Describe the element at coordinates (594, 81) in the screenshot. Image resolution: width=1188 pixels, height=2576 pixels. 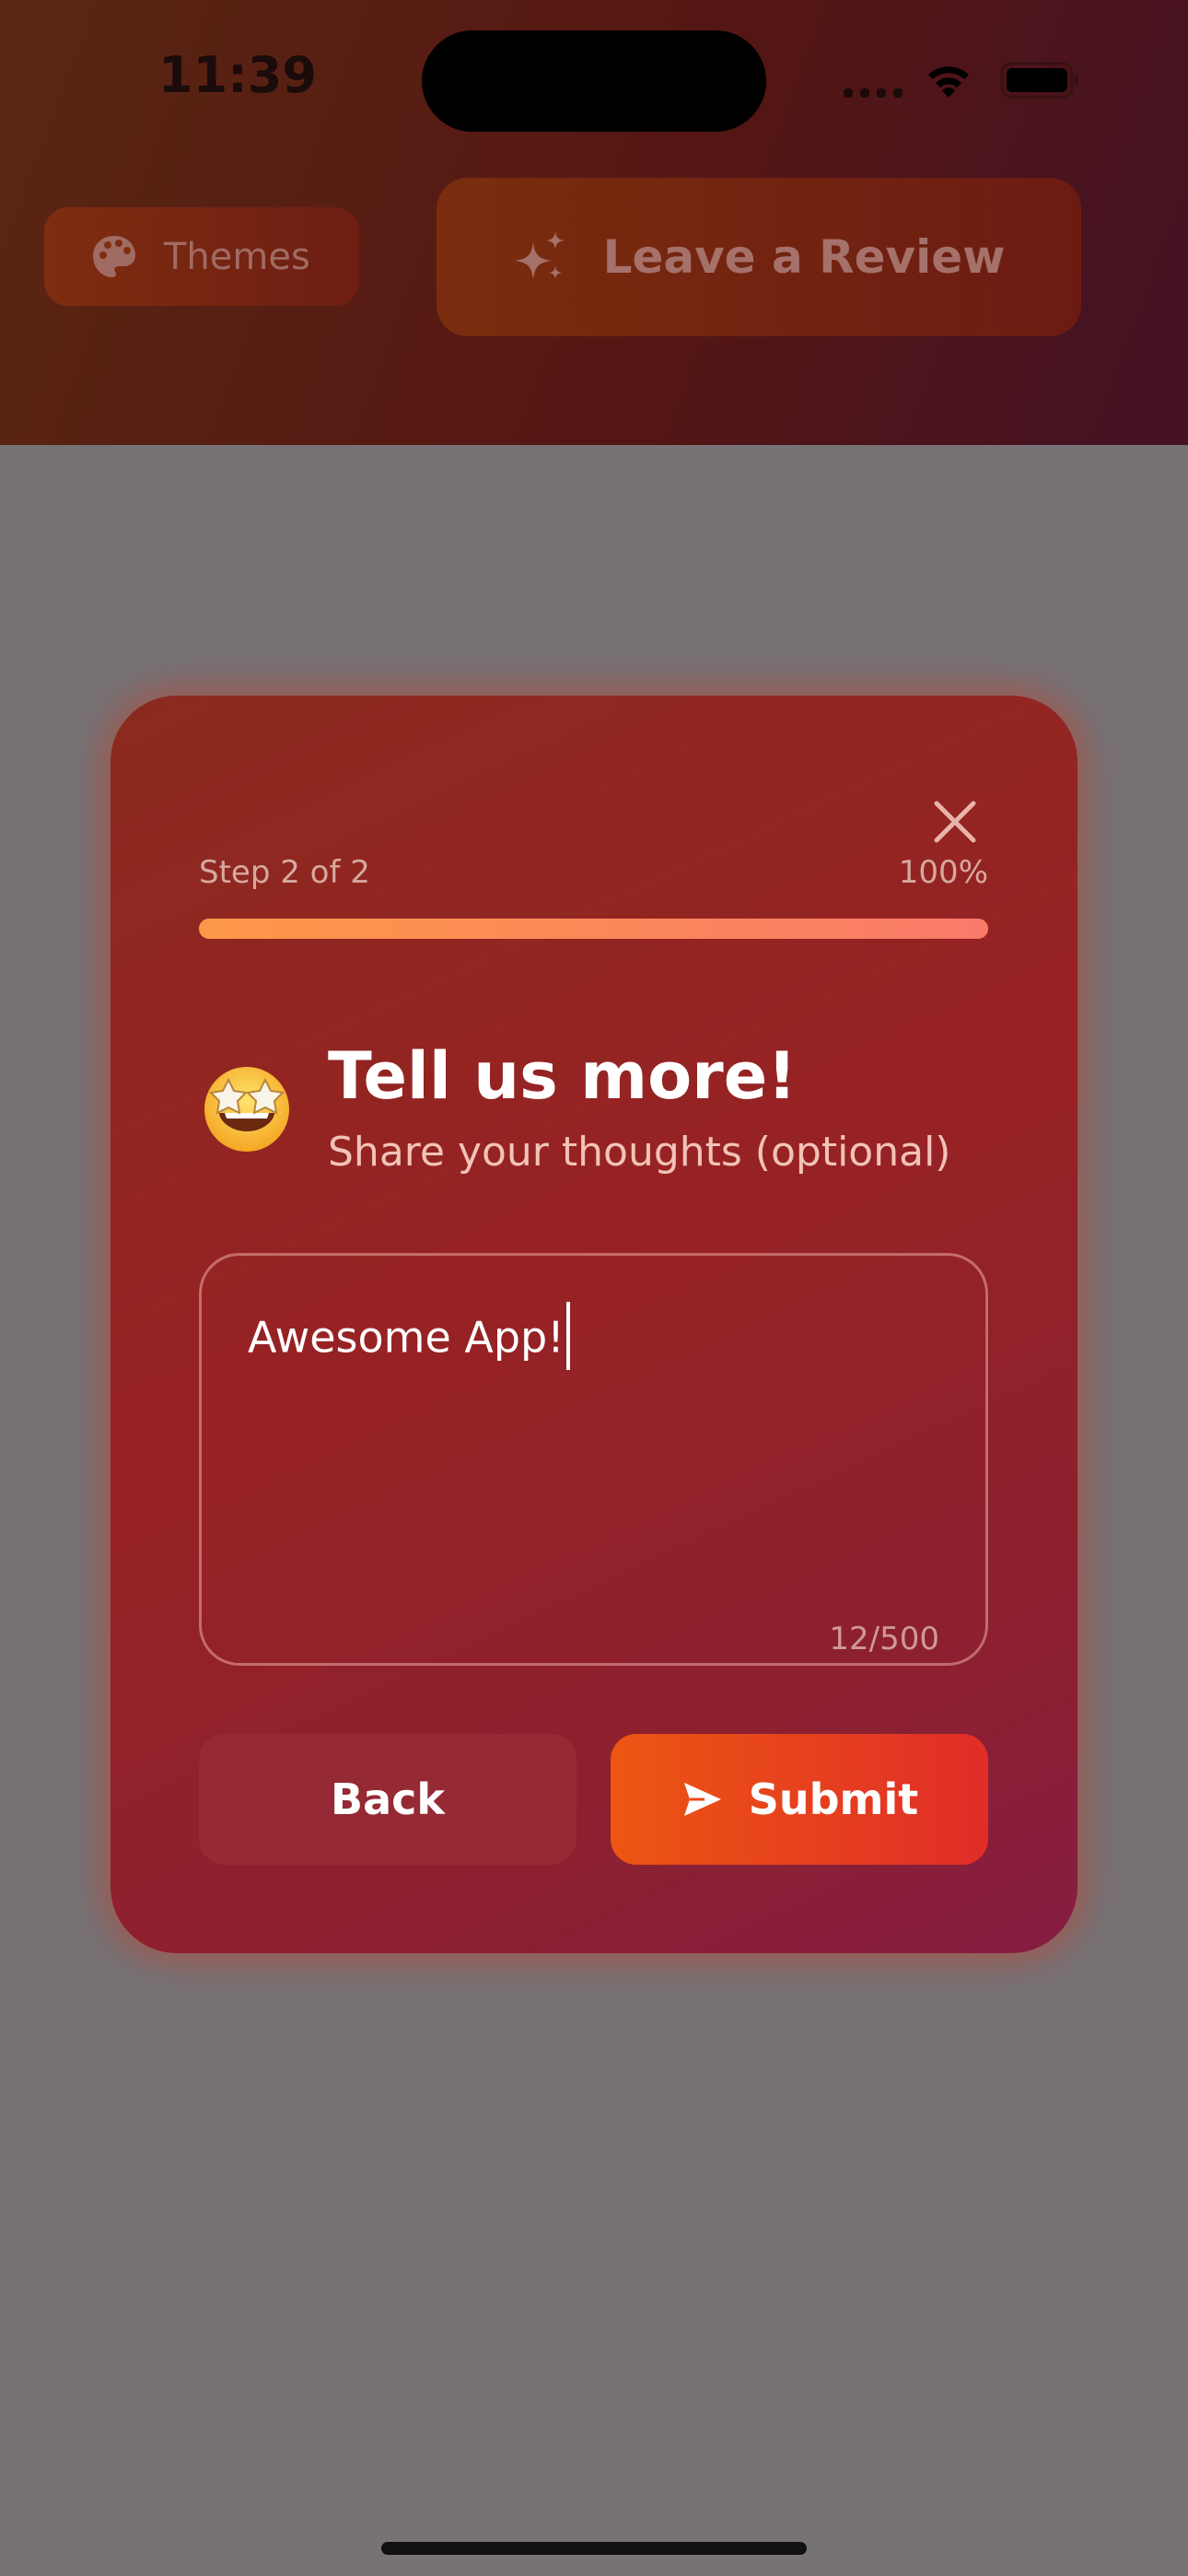
I see `dynamic-island` at that location.